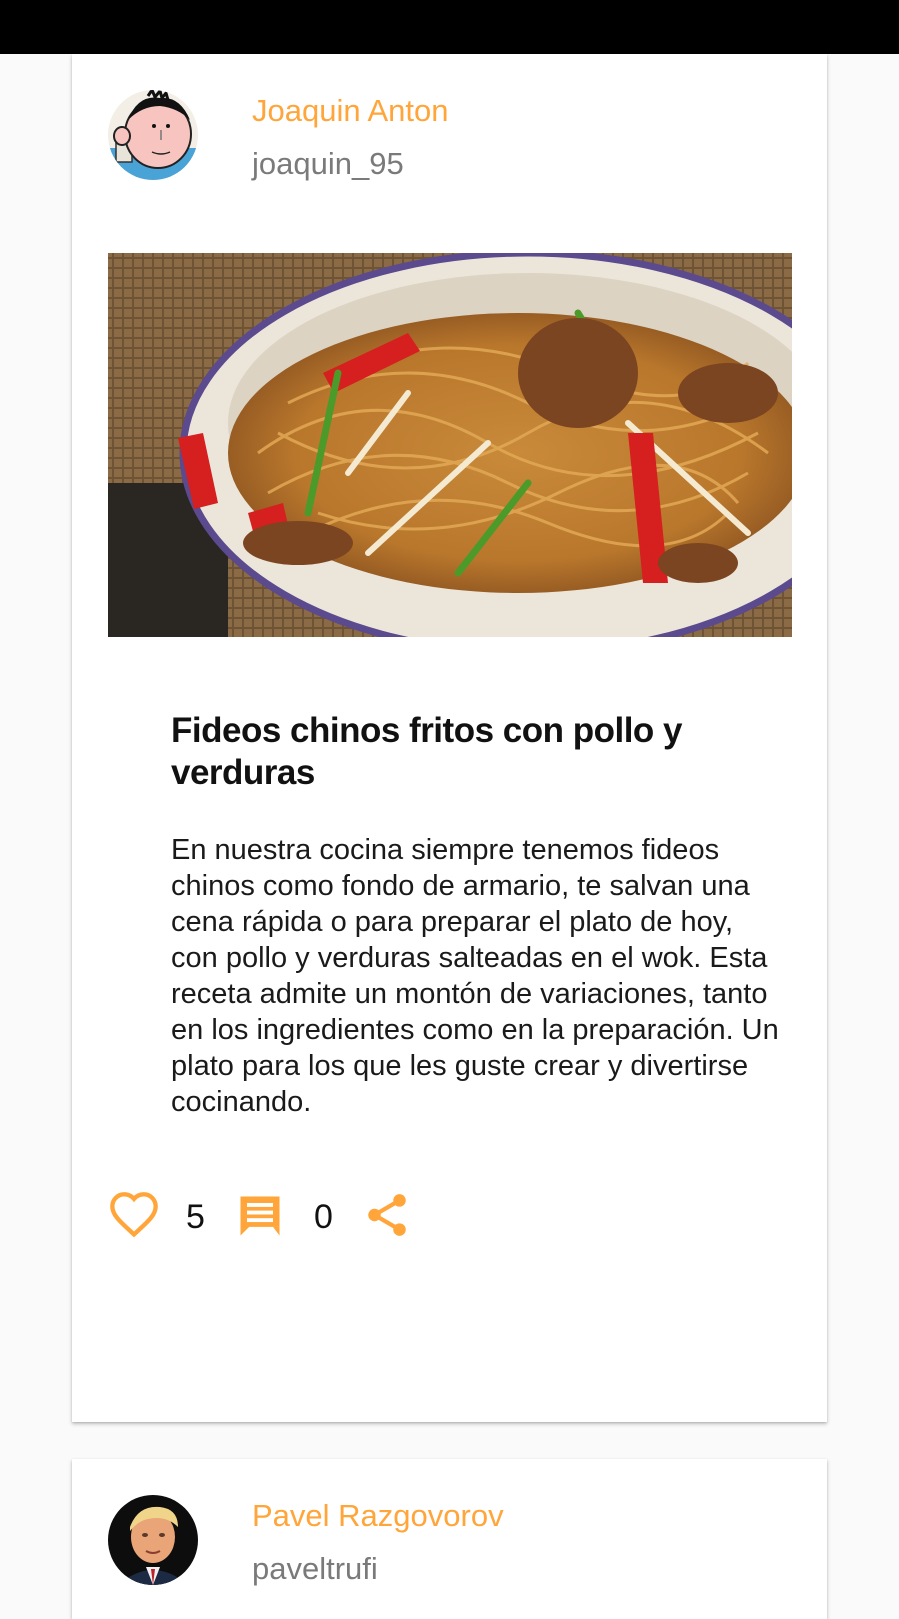  Describe the element at coordinates (261, 1217) in the screenshot. I see `comment-icon` at that location.